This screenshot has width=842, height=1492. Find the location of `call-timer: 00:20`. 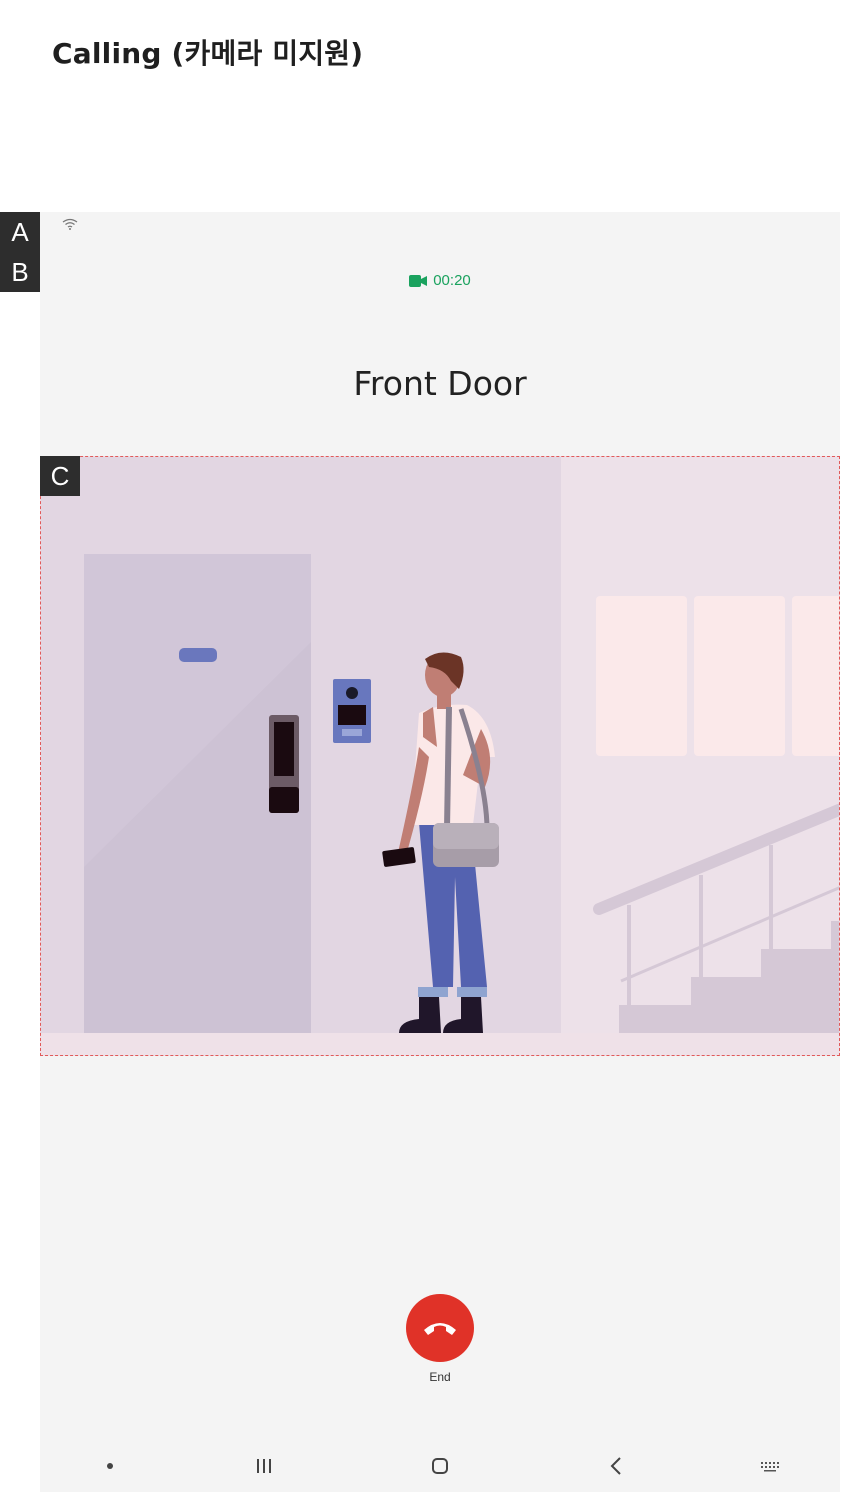

call-timer: 00:20 is located at coordinates (452, 280).